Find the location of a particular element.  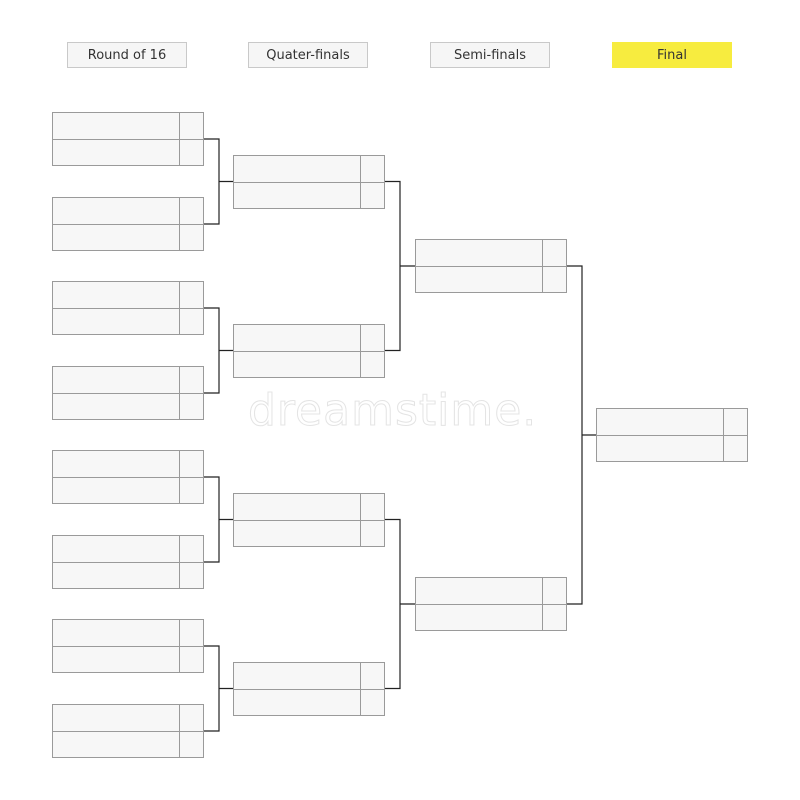

round-header-2: Semi-finals is located at coordinates (490, 55).